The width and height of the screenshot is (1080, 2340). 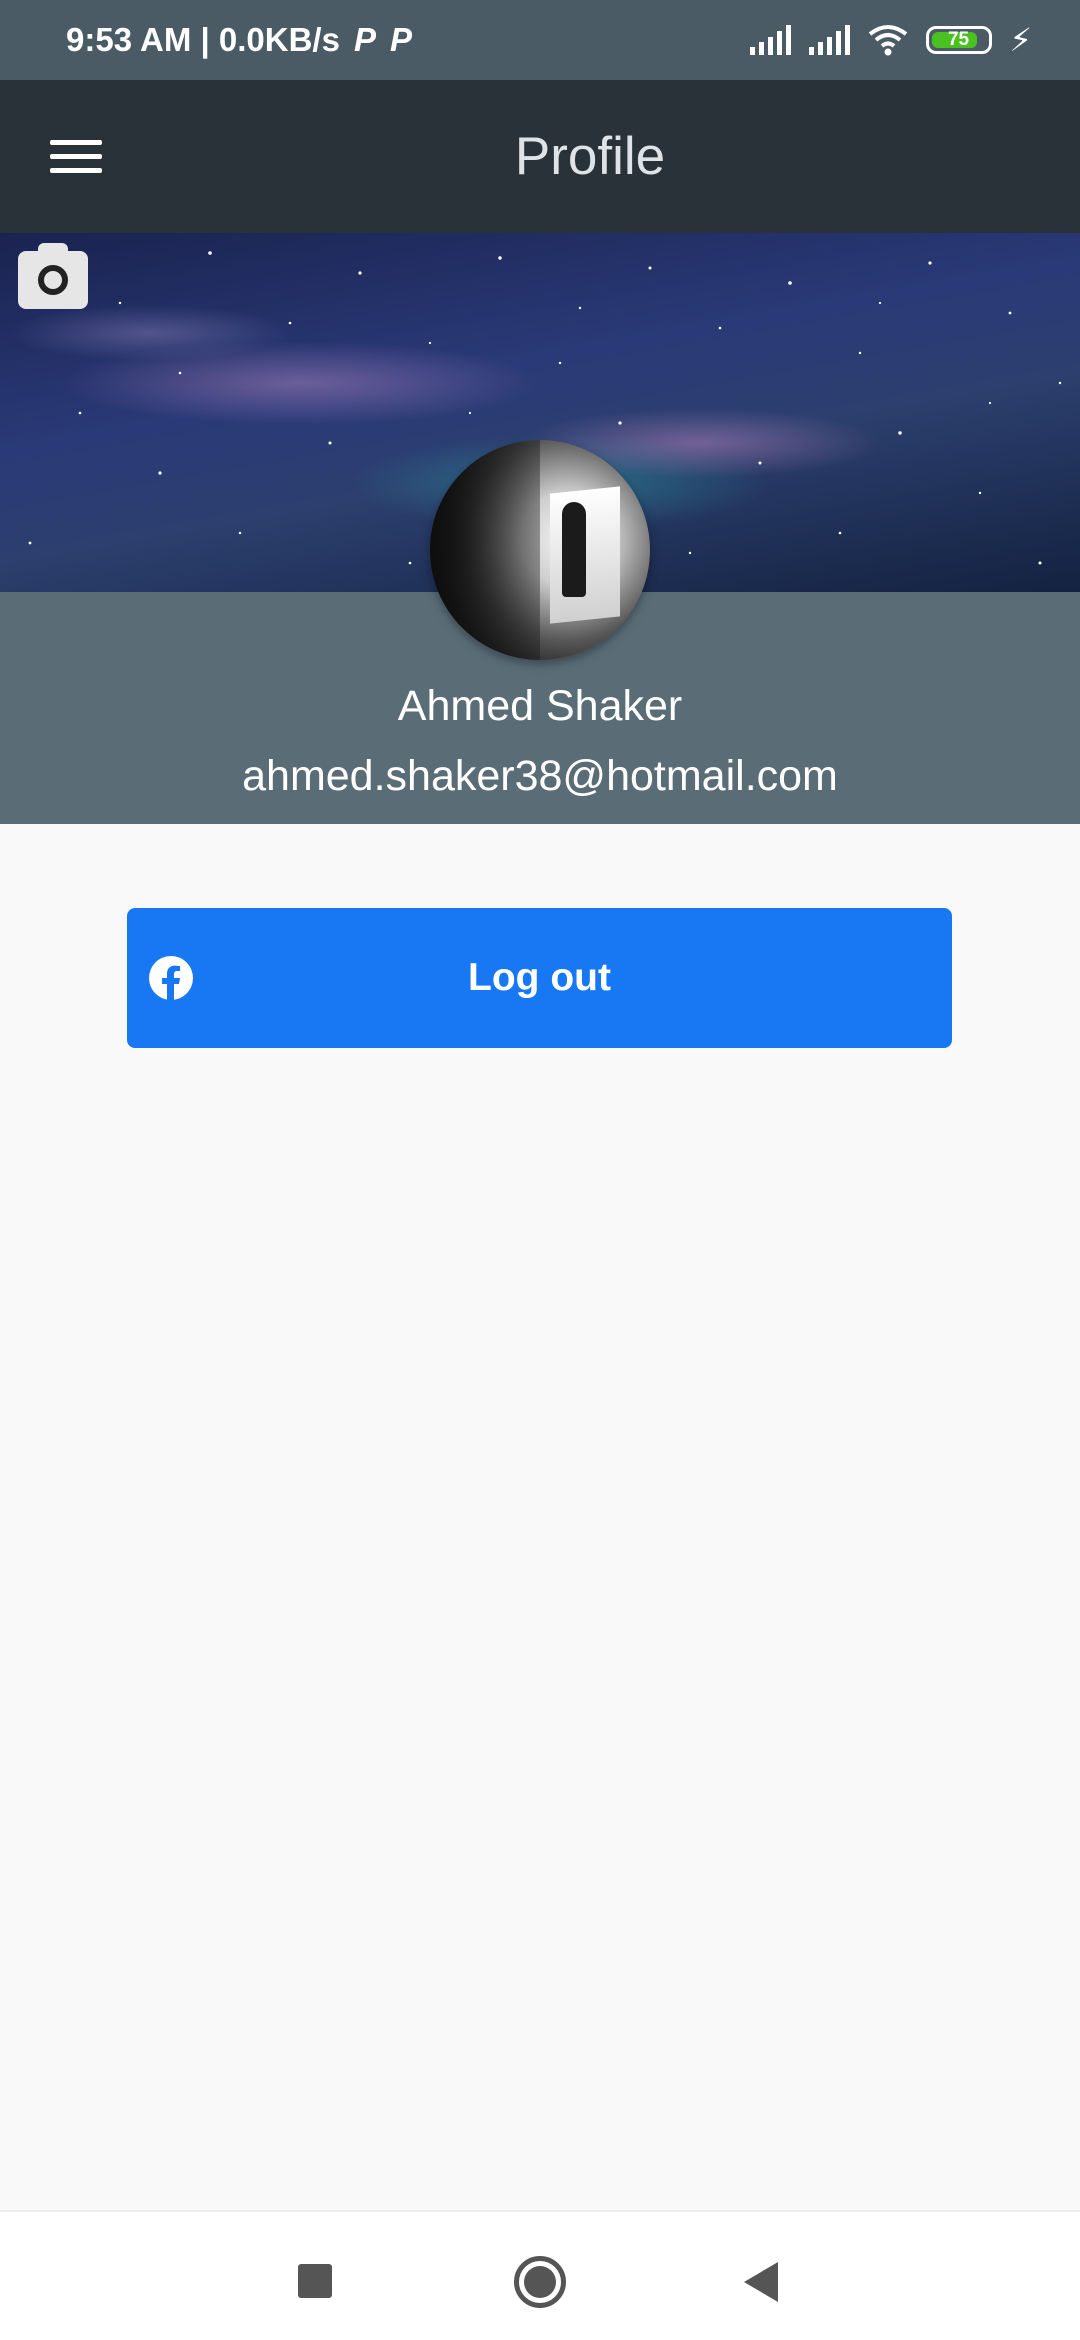 I want to click on status-right: 75 ⚡, so click(x=890, y=40).